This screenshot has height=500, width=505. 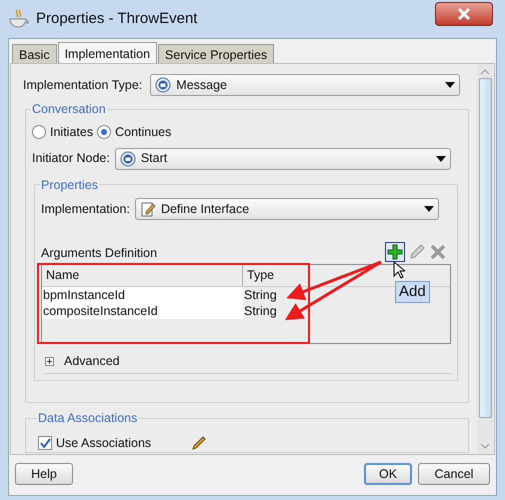 I want to click on pencil-page-icon, so click(x=148, y=209).